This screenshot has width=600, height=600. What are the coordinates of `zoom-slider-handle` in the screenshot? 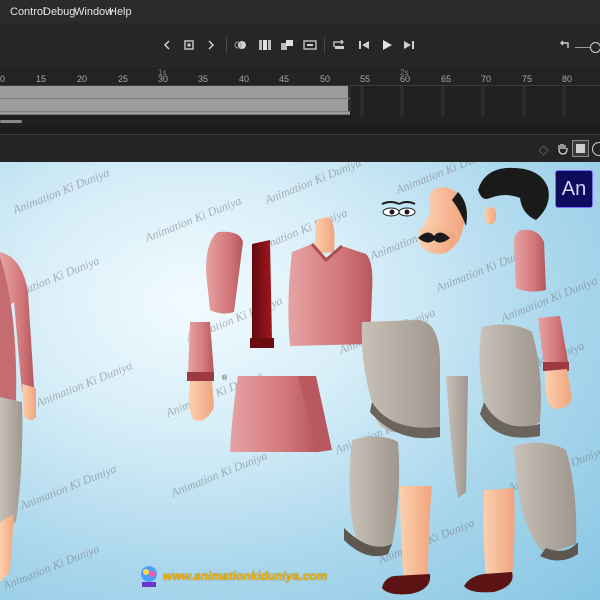 It's located at (595, 47).